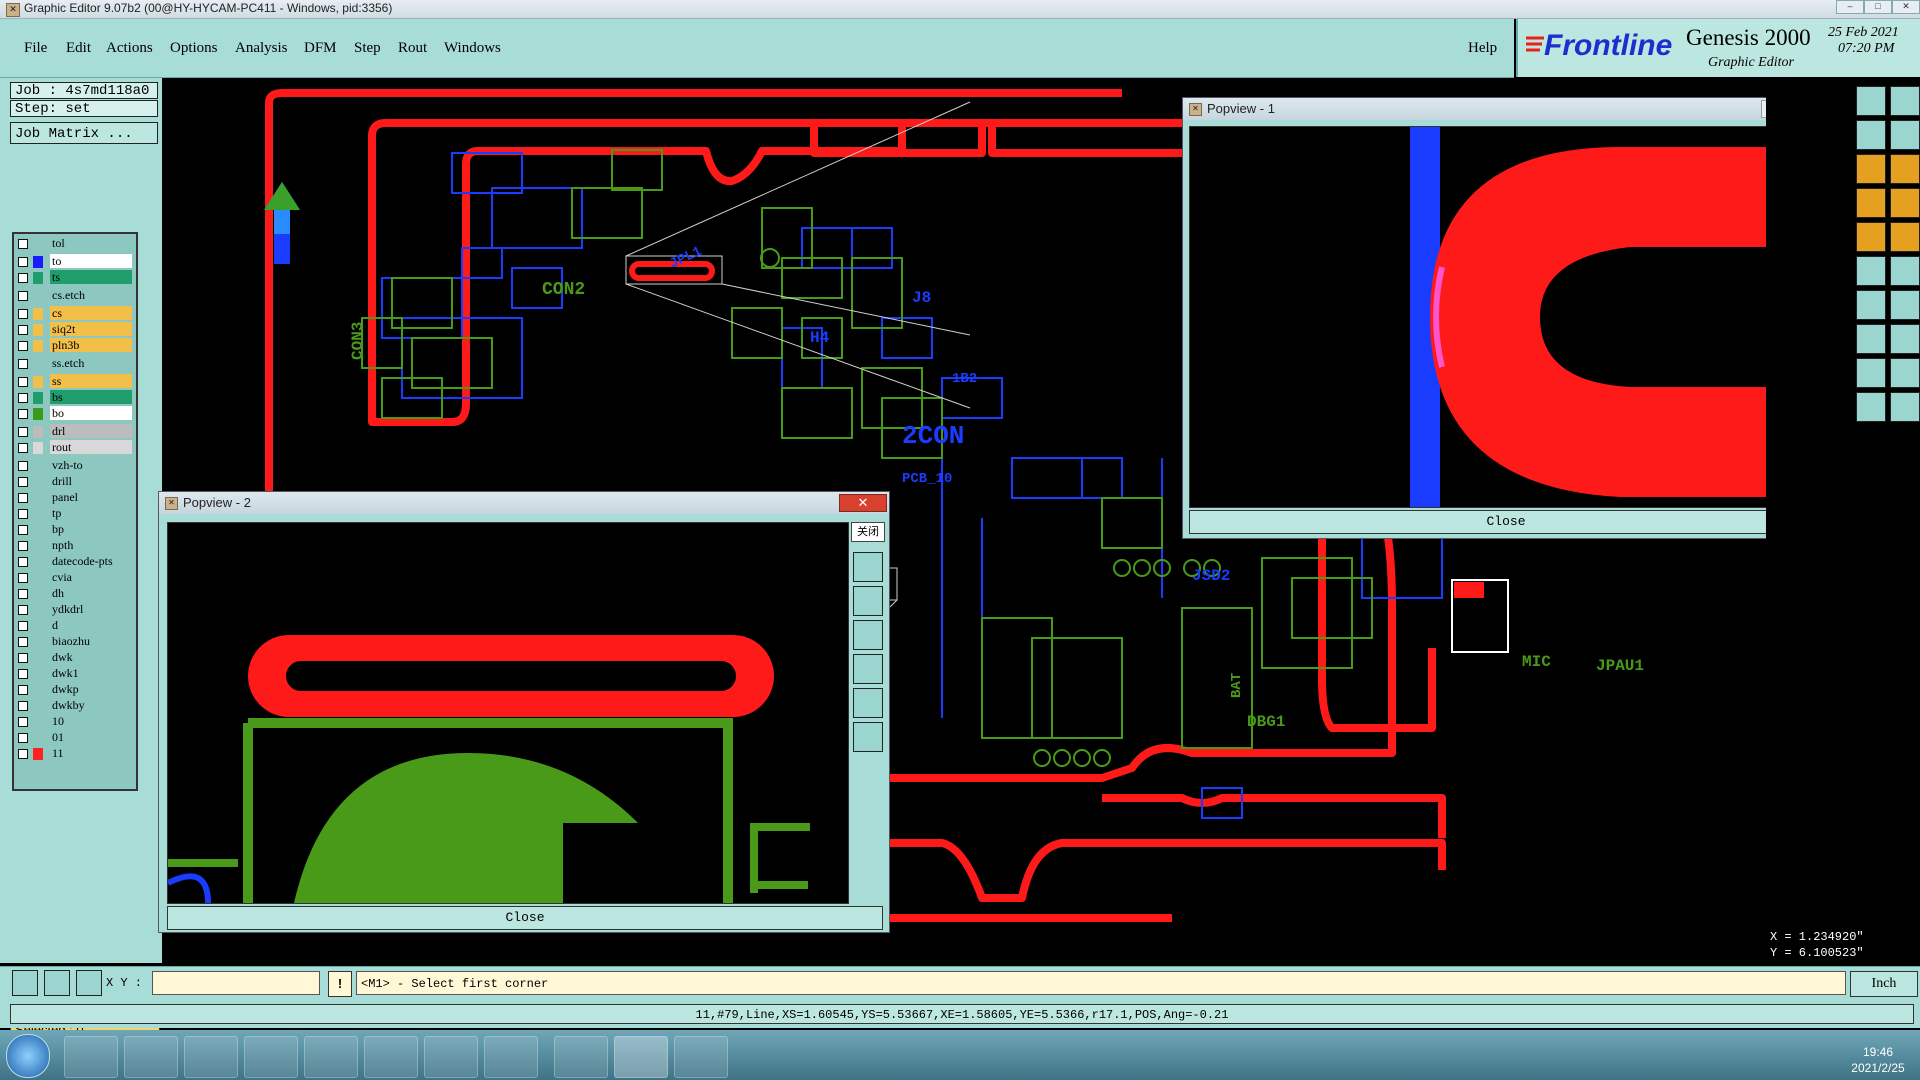 The height and width of the screenshot is (1080, 1920). I want to click on layers-alt-icon, so click(1871, 237).